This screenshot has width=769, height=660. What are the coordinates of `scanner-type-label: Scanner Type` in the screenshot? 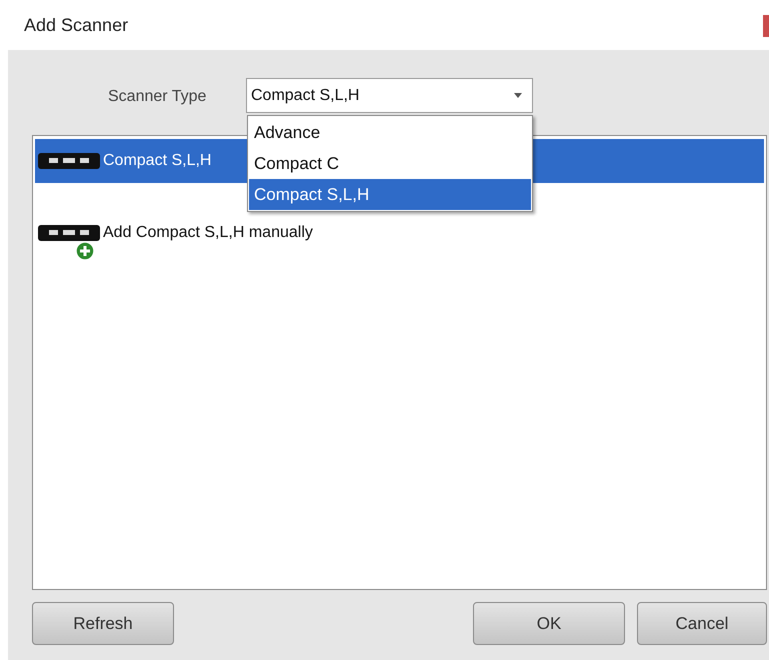 It's located at (158, 97).